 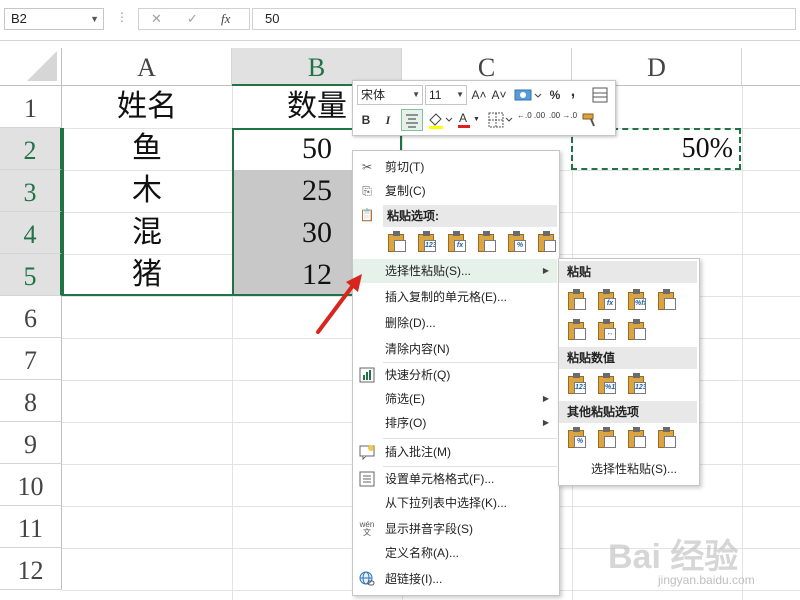 I want to click on menu-item-insert-comment: 插入批注(M), so click(x=455, y=452).